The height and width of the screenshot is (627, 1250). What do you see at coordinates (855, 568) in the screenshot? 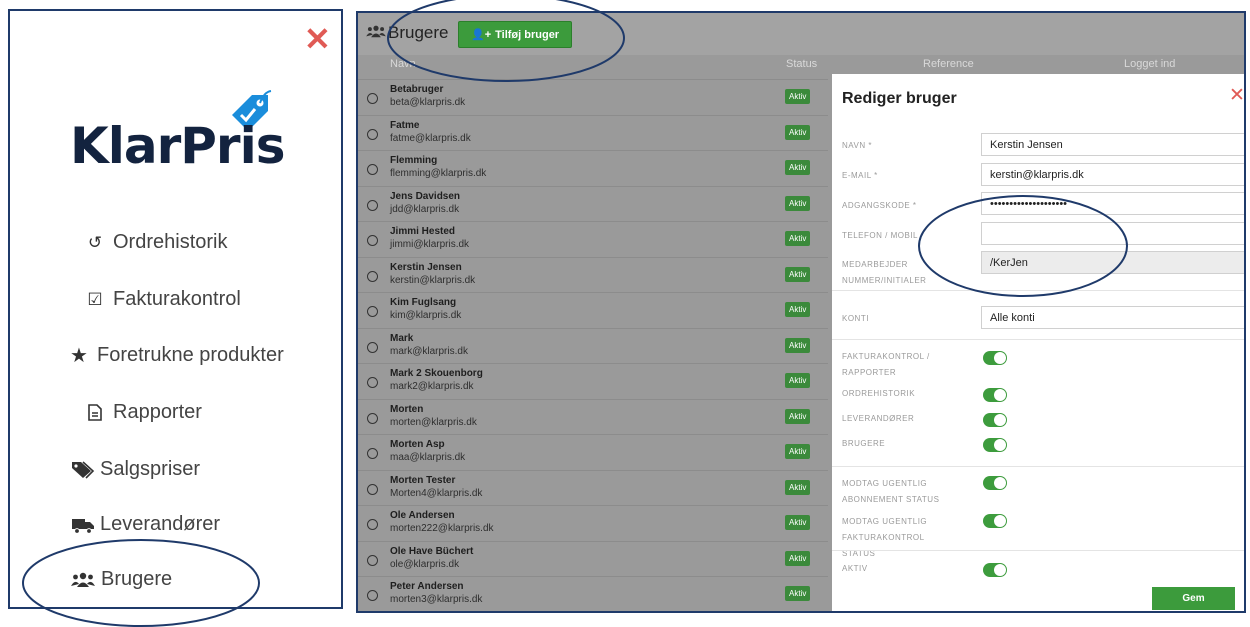
I see `toggle-label-aktiv: AKTIV` at bounding box center [855, 568].